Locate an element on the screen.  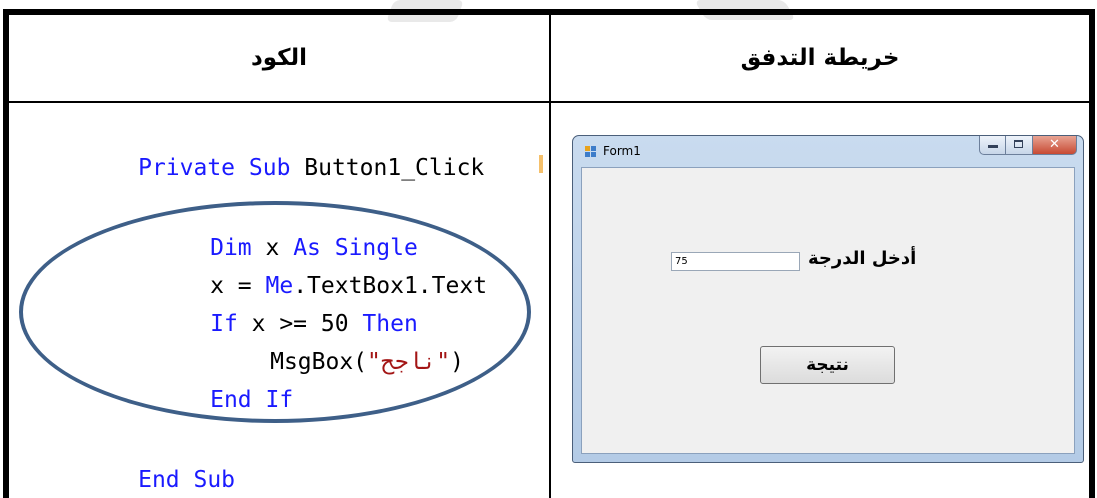
header-code: الكود is located at coordinates (279, 58).